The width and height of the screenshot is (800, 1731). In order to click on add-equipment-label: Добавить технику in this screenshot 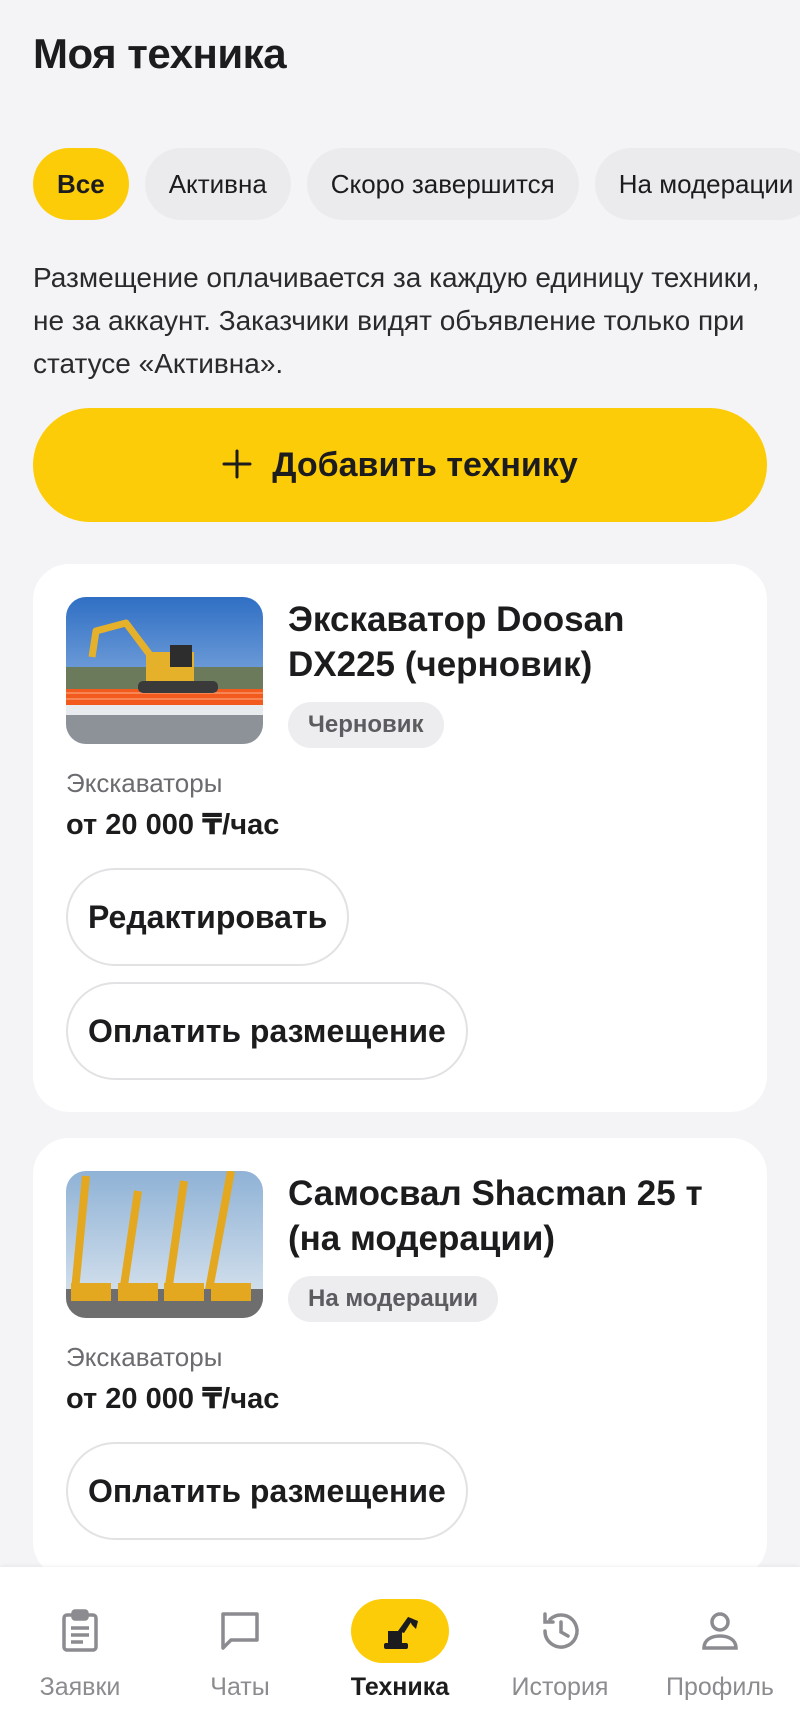, I will do `click(425, 464)`.